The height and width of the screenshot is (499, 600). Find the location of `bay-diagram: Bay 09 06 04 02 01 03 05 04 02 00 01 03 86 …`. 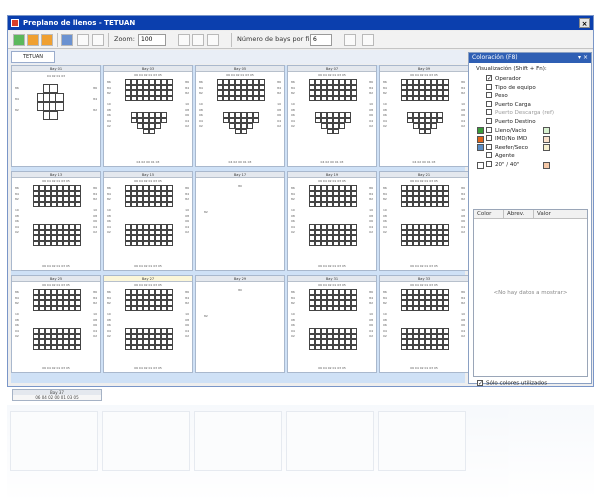

bay-diagram: Bay 09 06 04 02 01 03 05 04 02 00 01 03 86 … is located at coordinates (424, 116).